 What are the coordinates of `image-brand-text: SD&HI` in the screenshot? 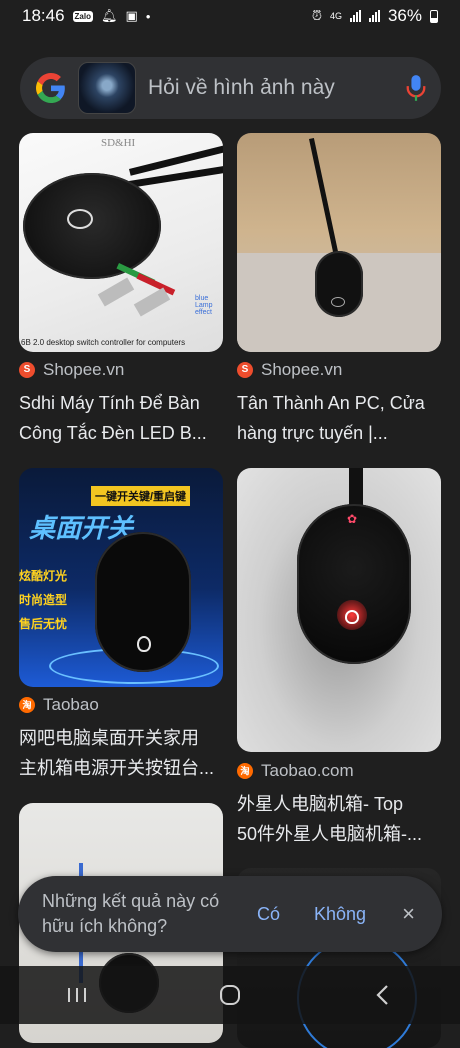 It's located at (118, 143).